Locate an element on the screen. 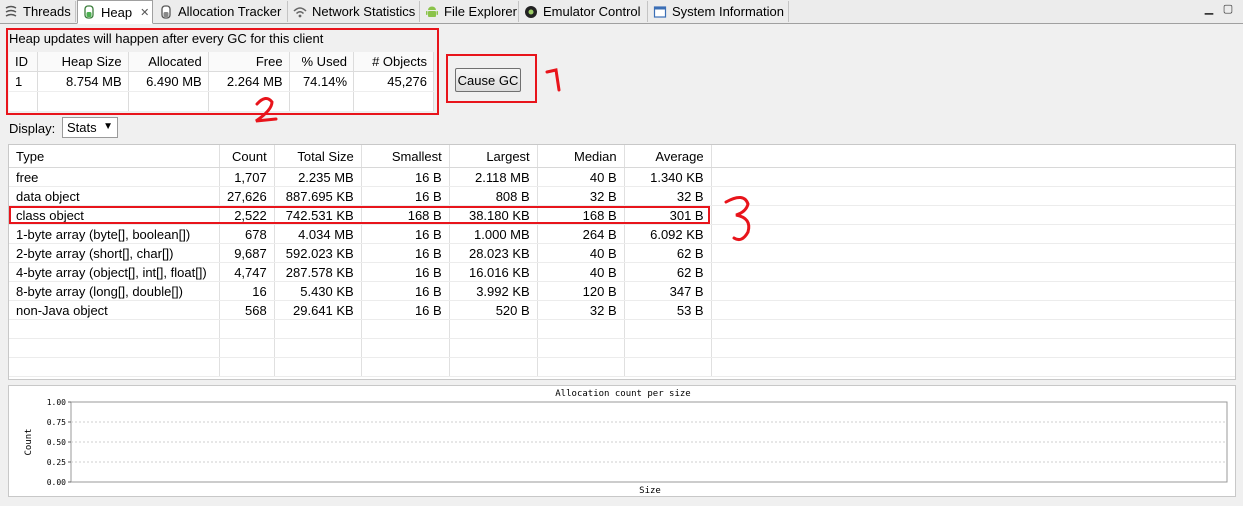  tab-heap: Heap ✕ is located at coordinates (115, 12).